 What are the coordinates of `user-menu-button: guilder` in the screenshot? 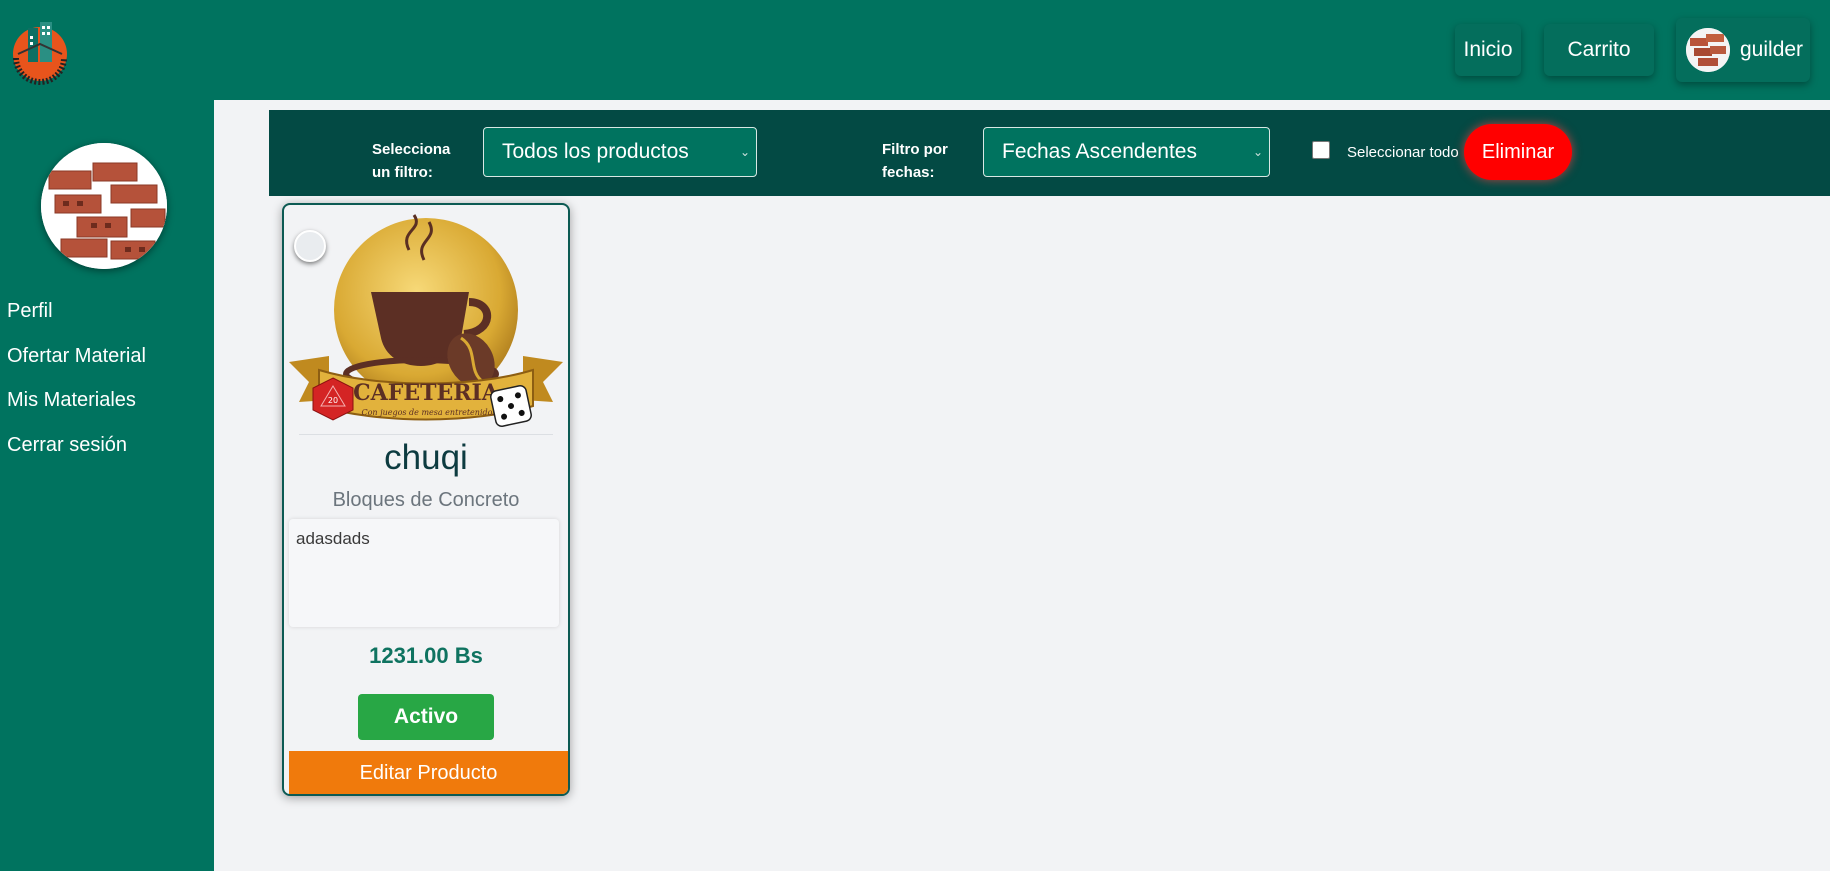 It's located at (1743, 50).